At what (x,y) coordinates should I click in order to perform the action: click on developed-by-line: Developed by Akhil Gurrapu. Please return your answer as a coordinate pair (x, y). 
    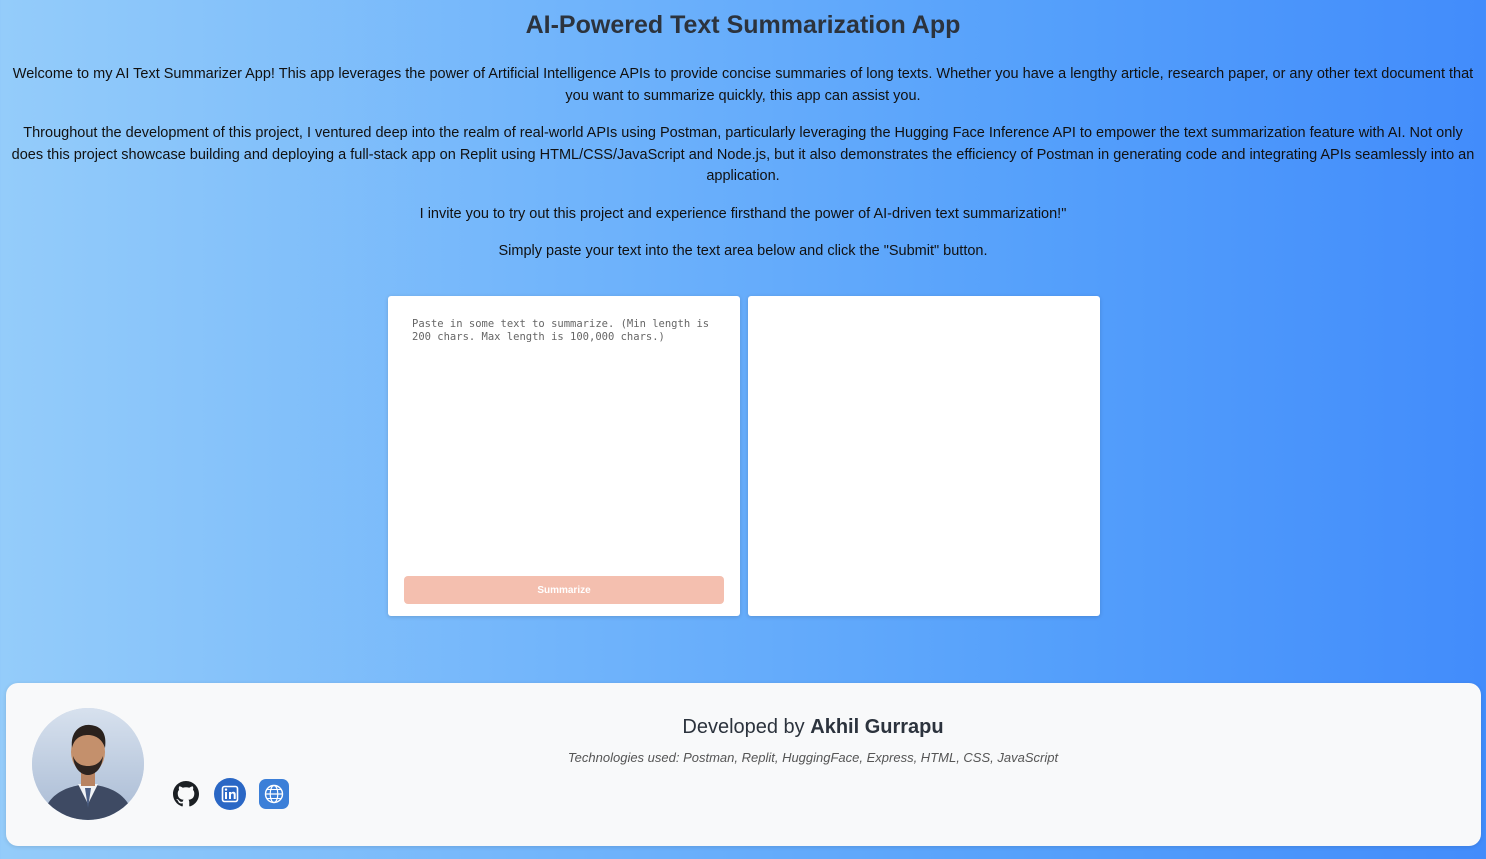
    Looking at the image, I should click on (746, 727).